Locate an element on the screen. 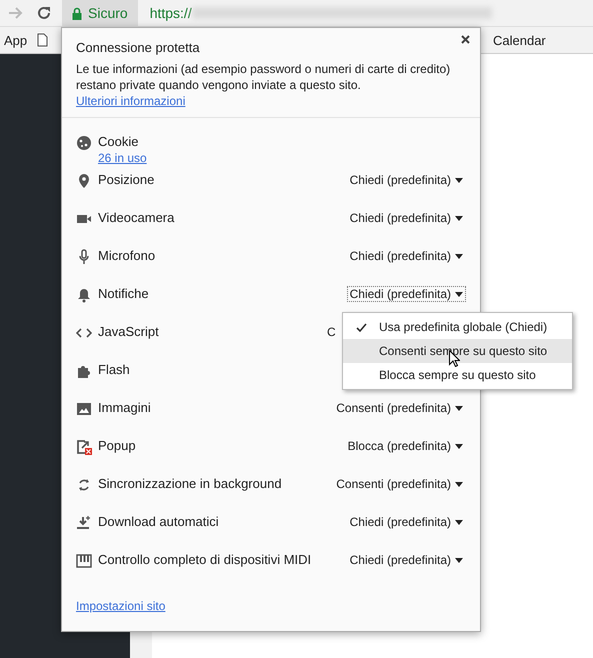 This screenshot has height=658, width=593. bookmark: App is located at coordinates (16, 40).